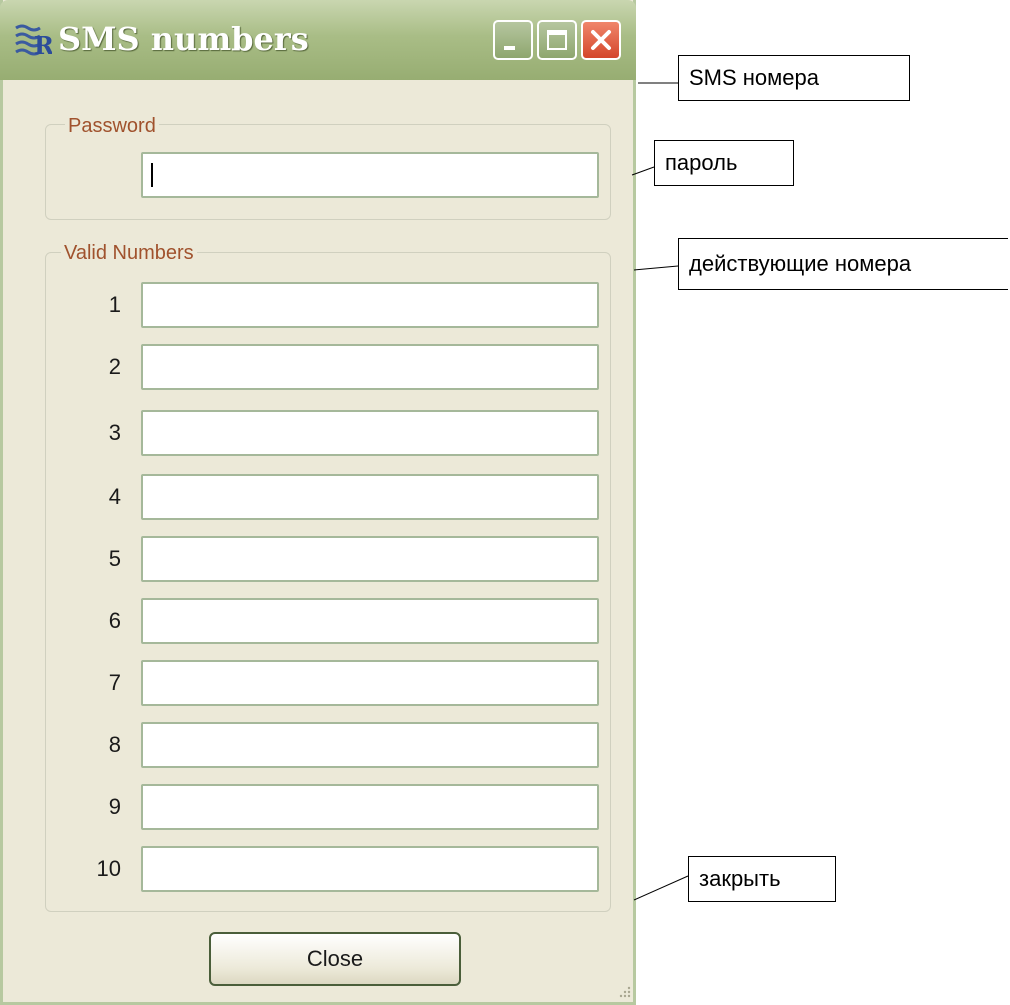 The height and width of the screenshot is (1005, 1010). Describe the element at coordinates (843, 264) in the screenshot. I see `annotation-valid-numbers: действующие номера` at that location.